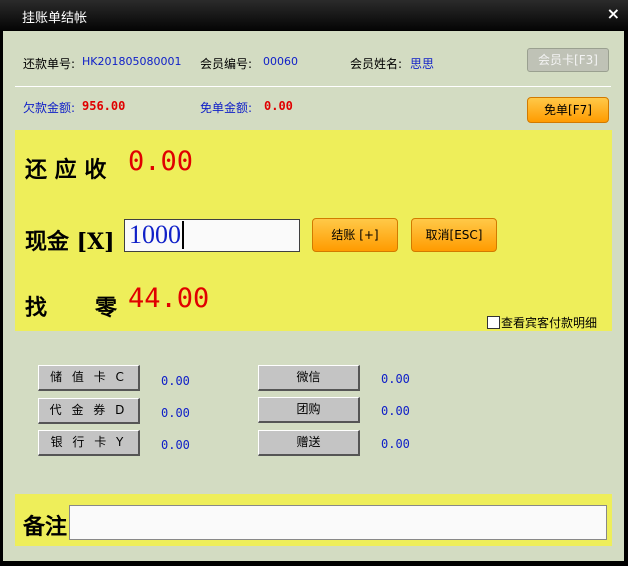 The width and height of the screenshot is (628, 566). What do you see at coordinates (156, 235) in the screenshot?
I see `cash-input-value: 1000` at bounding box center [156, 235].